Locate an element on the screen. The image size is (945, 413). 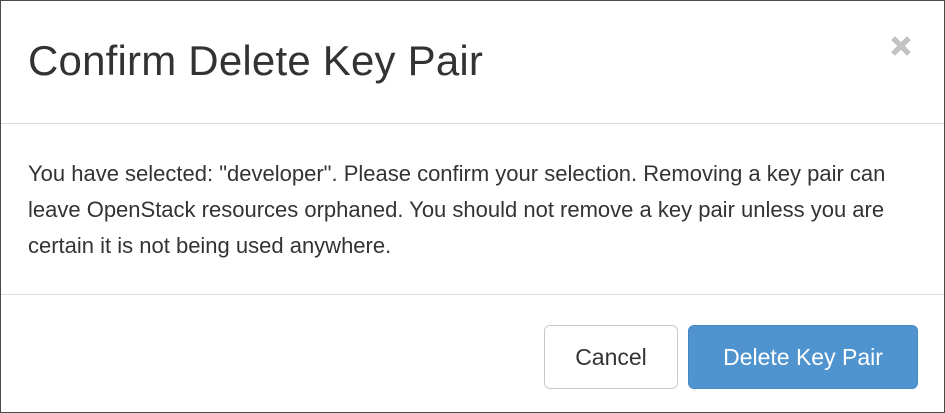
cancel-button: Cancel is located at coordinates (611, 357).